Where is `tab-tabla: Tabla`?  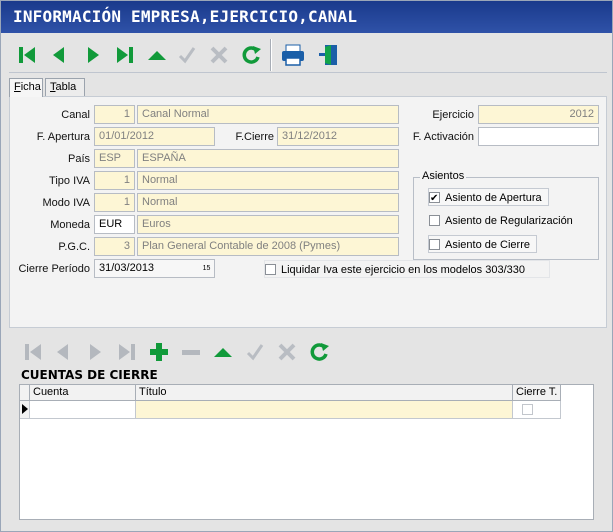
tab-tabla: Tabla is located at coordinates (65, 87).